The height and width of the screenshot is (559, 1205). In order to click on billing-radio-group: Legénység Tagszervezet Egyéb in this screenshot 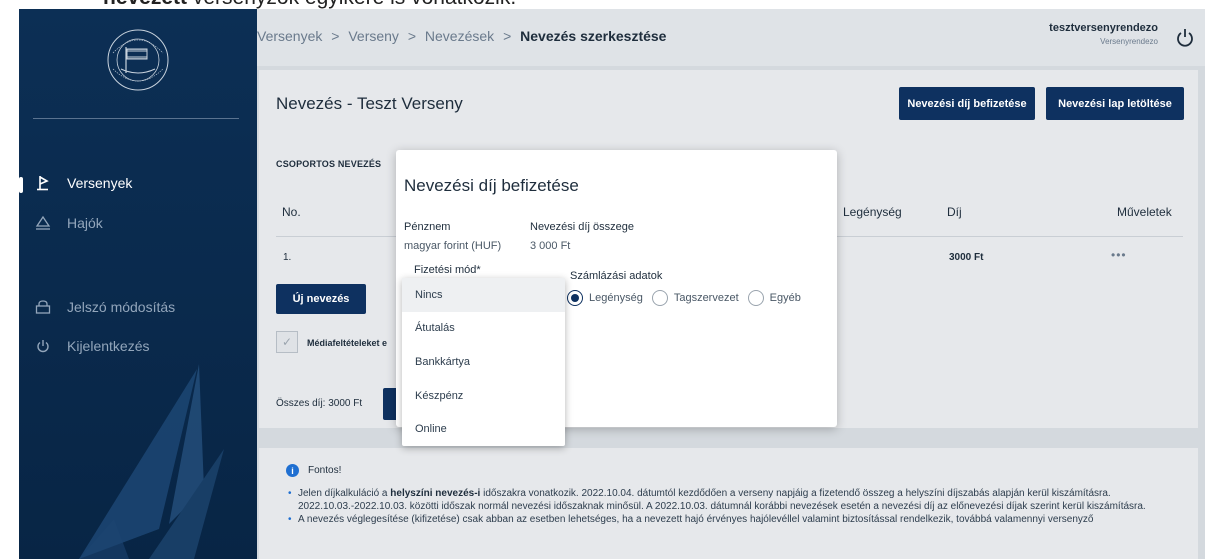, I will do `click(688, 298)`.